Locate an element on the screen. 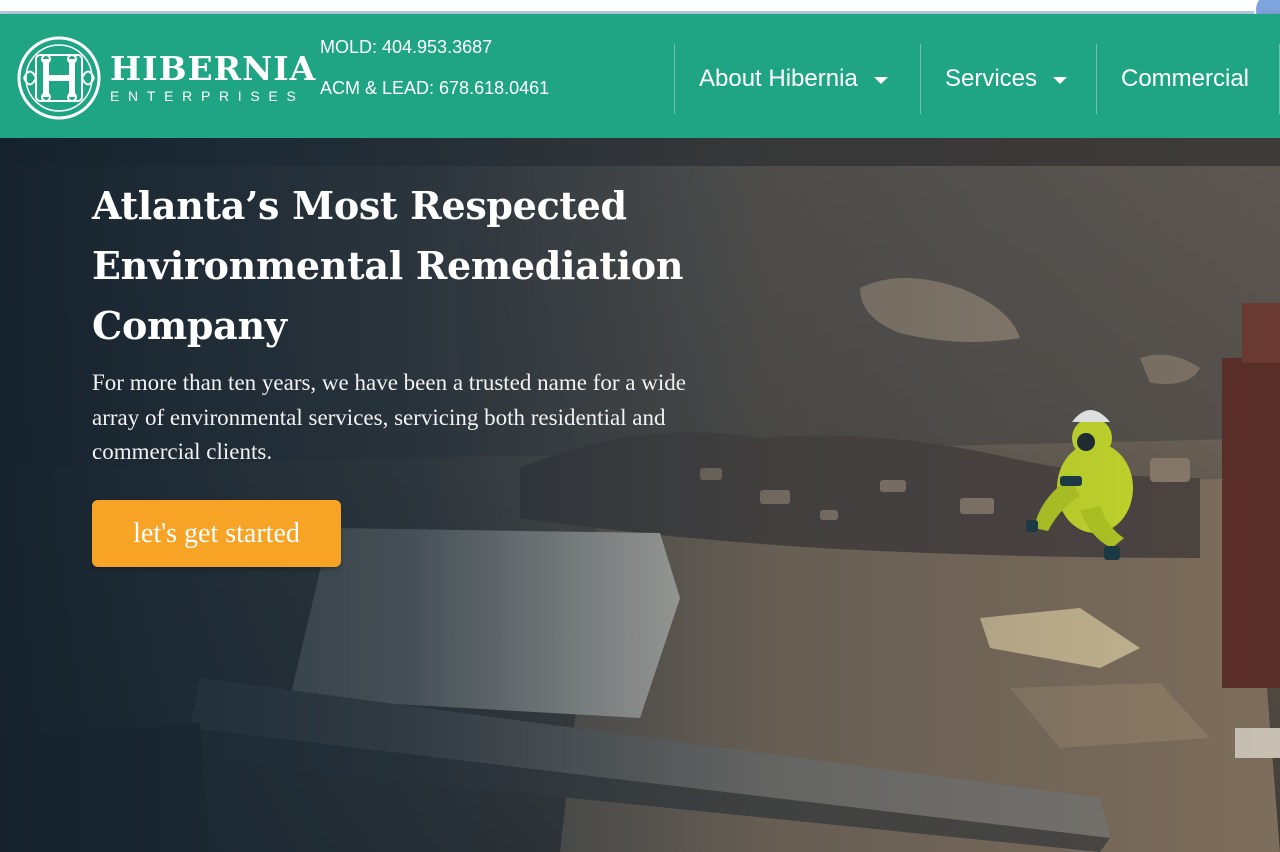  browser-top-strip is located at coordinates (640, 7).